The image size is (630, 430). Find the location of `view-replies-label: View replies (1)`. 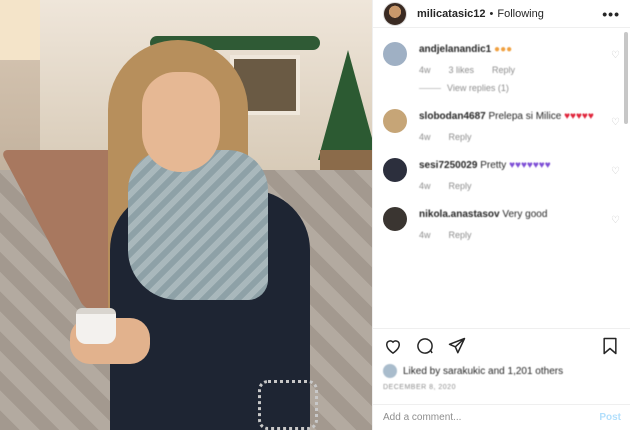

view-replies-label: View replies (1) is located at coordinates (478, 88).